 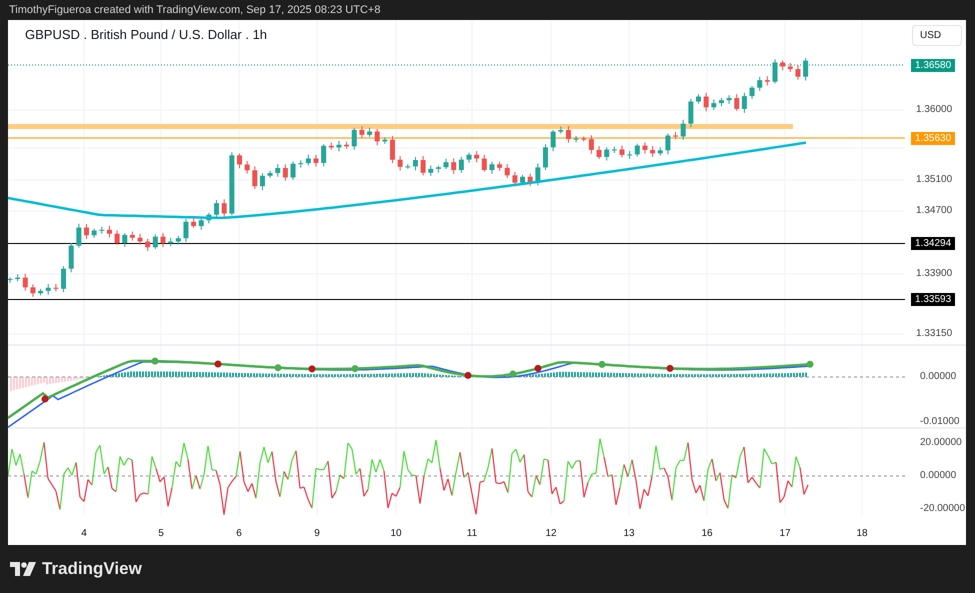 I want to click on oscillator-axis-label: -20.00000, so click(x=943, y=509).